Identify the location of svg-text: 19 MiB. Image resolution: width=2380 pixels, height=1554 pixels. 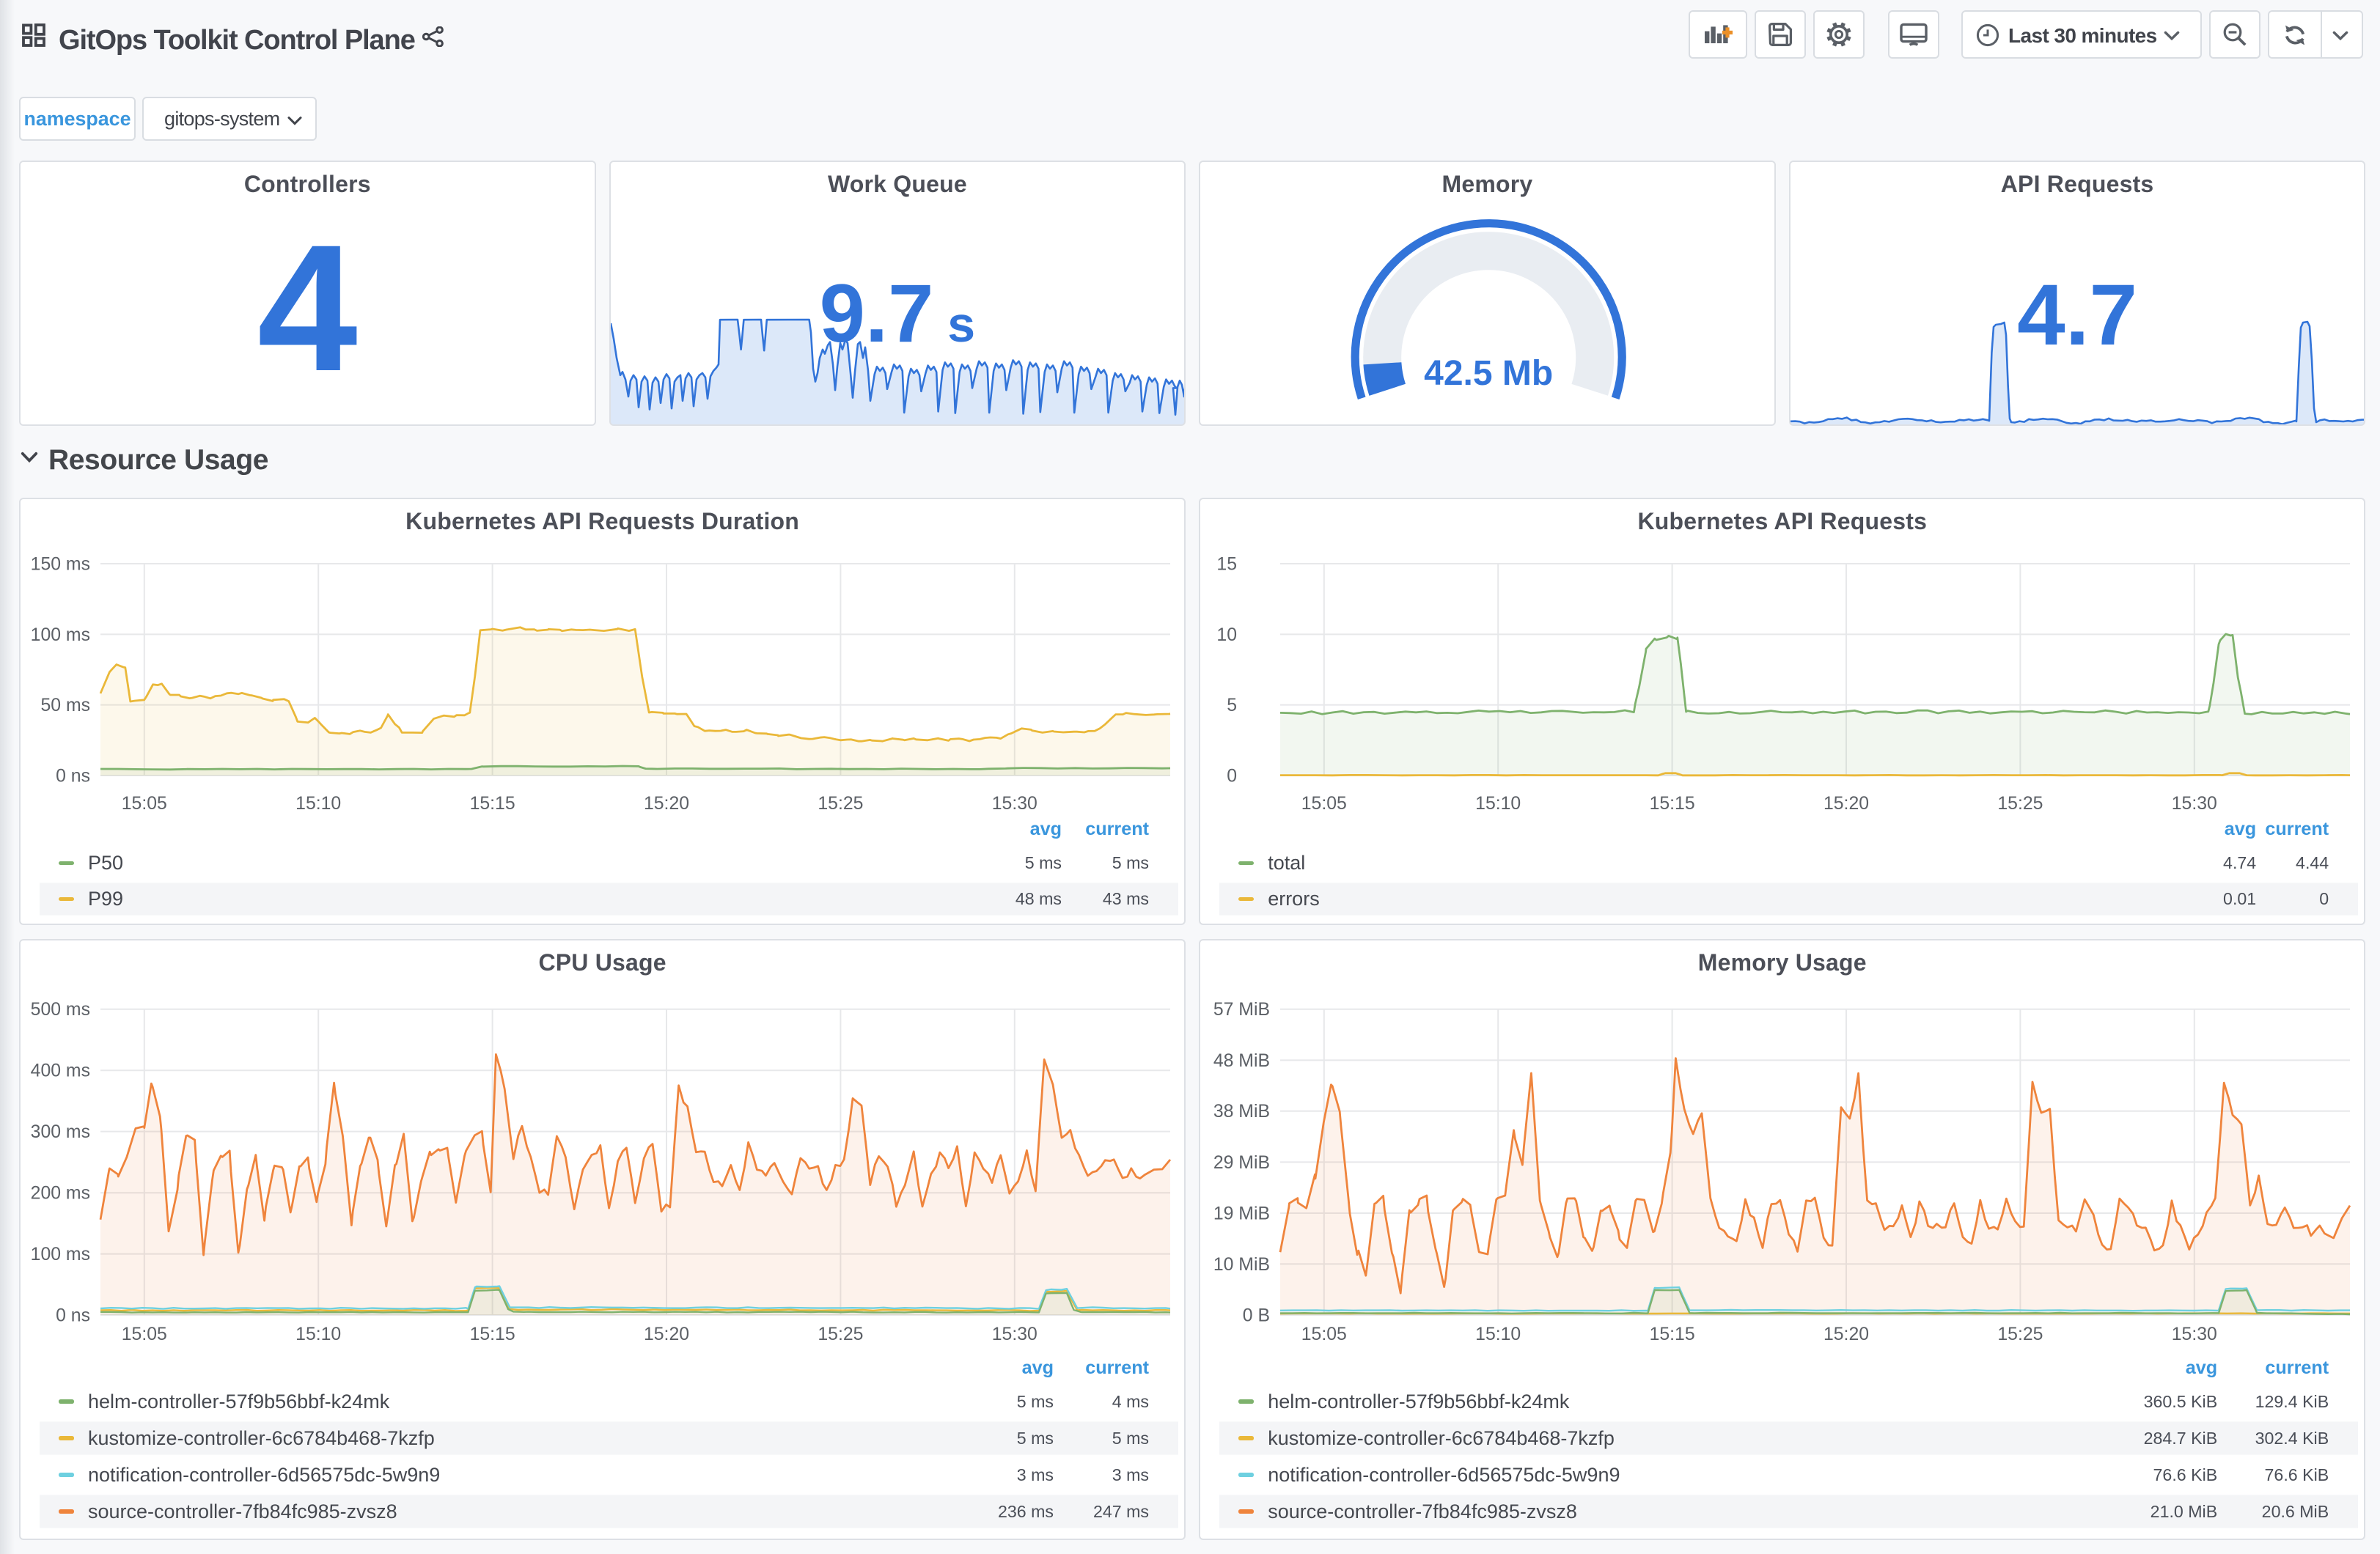
(1241, 1213).